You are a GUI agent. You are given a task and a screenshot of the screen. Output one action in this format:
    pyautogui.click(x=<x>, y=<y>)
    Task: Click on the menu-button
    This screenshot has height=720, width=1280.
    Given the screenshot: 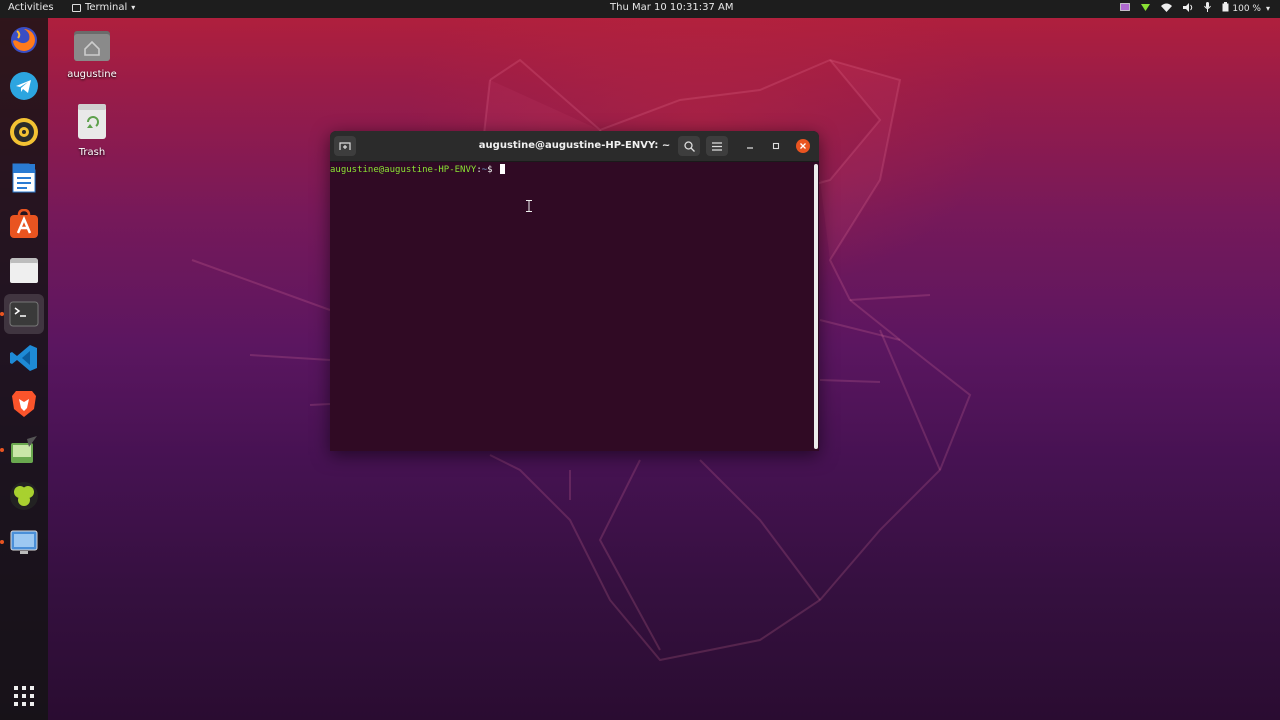 What is the action you would take?
    pyautogui.click(x=717, y=146)
    